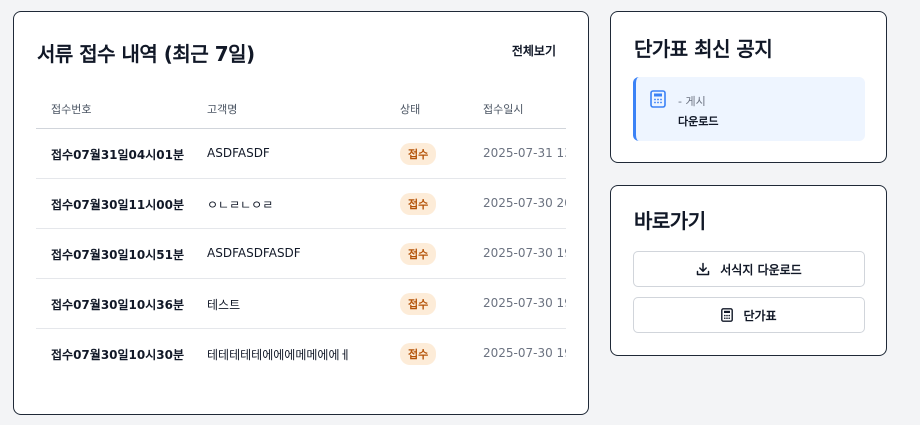 This screenshot has width=920, height=425. I want to click on submission-number: 접수07월31일04시01분, so click(118, 155).